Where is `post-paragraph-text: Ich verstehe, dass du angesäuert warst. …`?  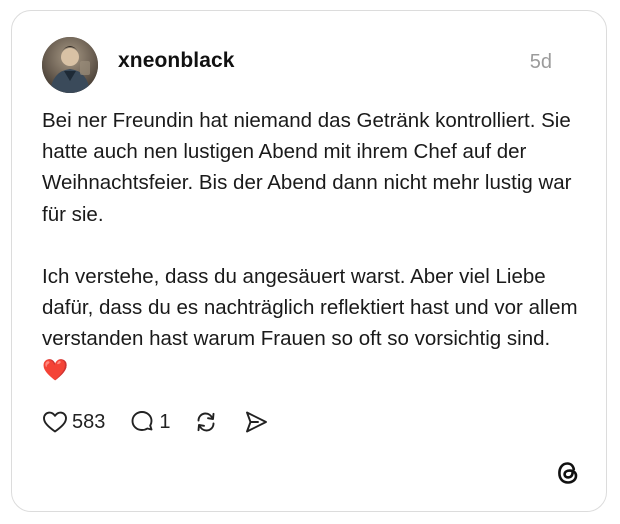
post-paragraph-text: Ich verstehe, dass du angesäuert warst. … is located at coordinates (310, 308).